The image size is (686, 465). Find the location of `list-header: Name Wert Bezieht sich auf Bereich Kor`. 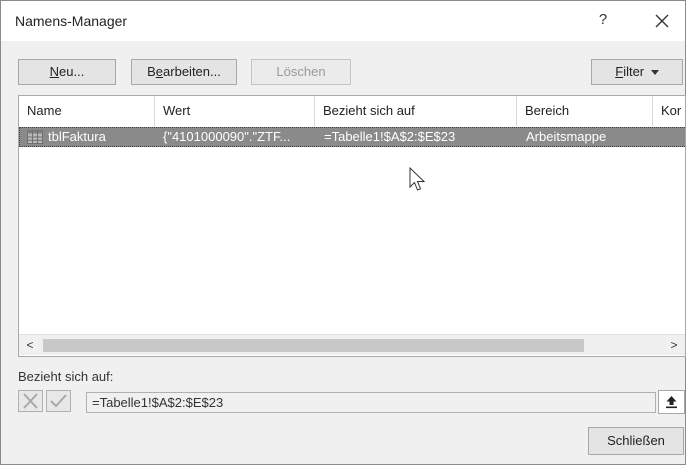

list-header: Name Wert Bezieht sich auf Bereich Kor is located at coordinates (352, 111).